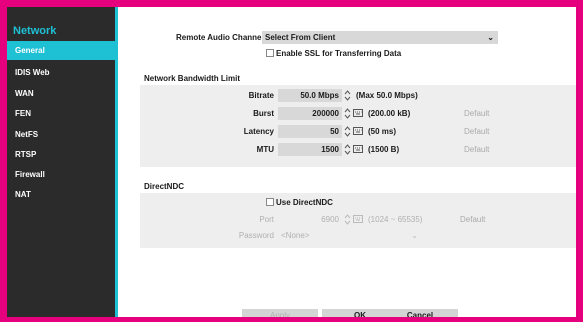 The height and width of the screenshot is (322, 583). Describe the element at coordinates (270, 53) in the screenshot. I see `ssl-checkbox` at that location.